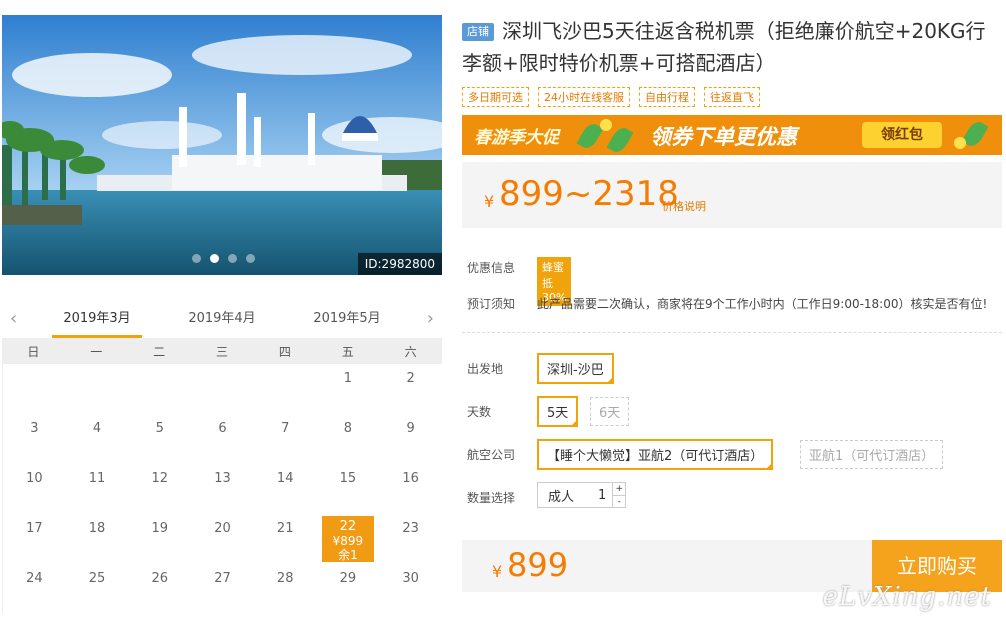  I want to click on stepper-controls: + -, so click(619, 495).